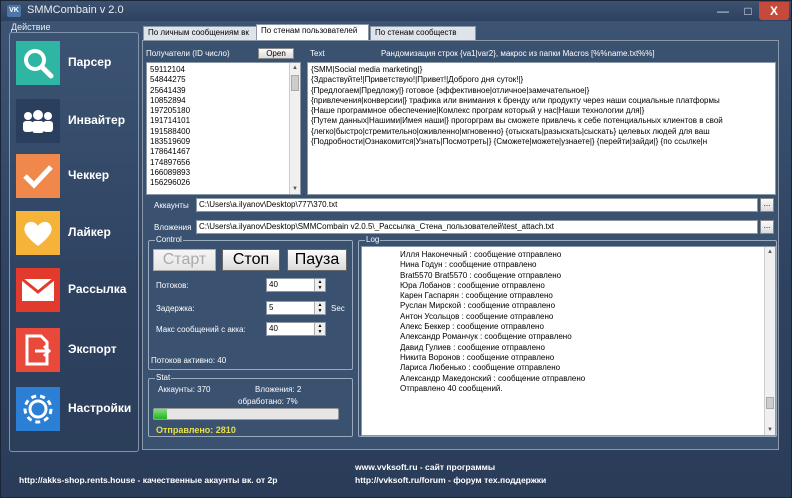 This screenshot has width=792, height=498. What do you see at coordinates (170, 111) in the screenshot?
I see `list-item: 197205180` at bounding box center [170, 111].